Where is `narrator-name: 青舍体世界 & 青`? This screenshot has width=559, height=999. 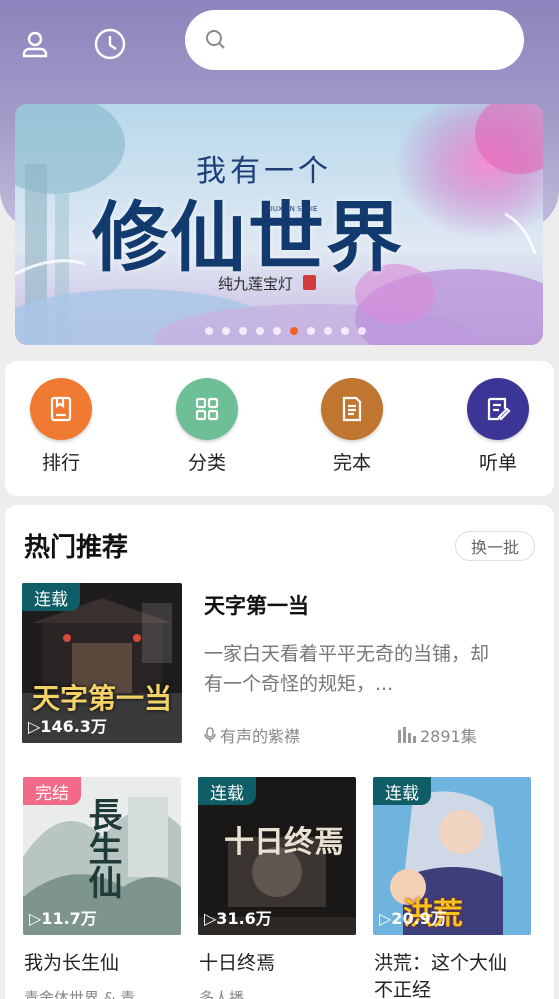 narrator-name: 青舍体世界 & 青 is located at coordinates (80, 994).